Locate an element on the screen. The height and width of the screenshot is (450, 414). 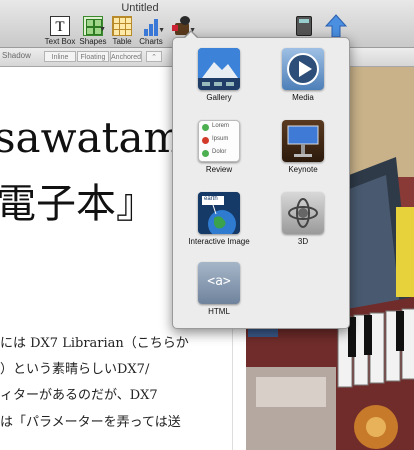
keynote-widget: Keynote is located at coordinates (303, 147).